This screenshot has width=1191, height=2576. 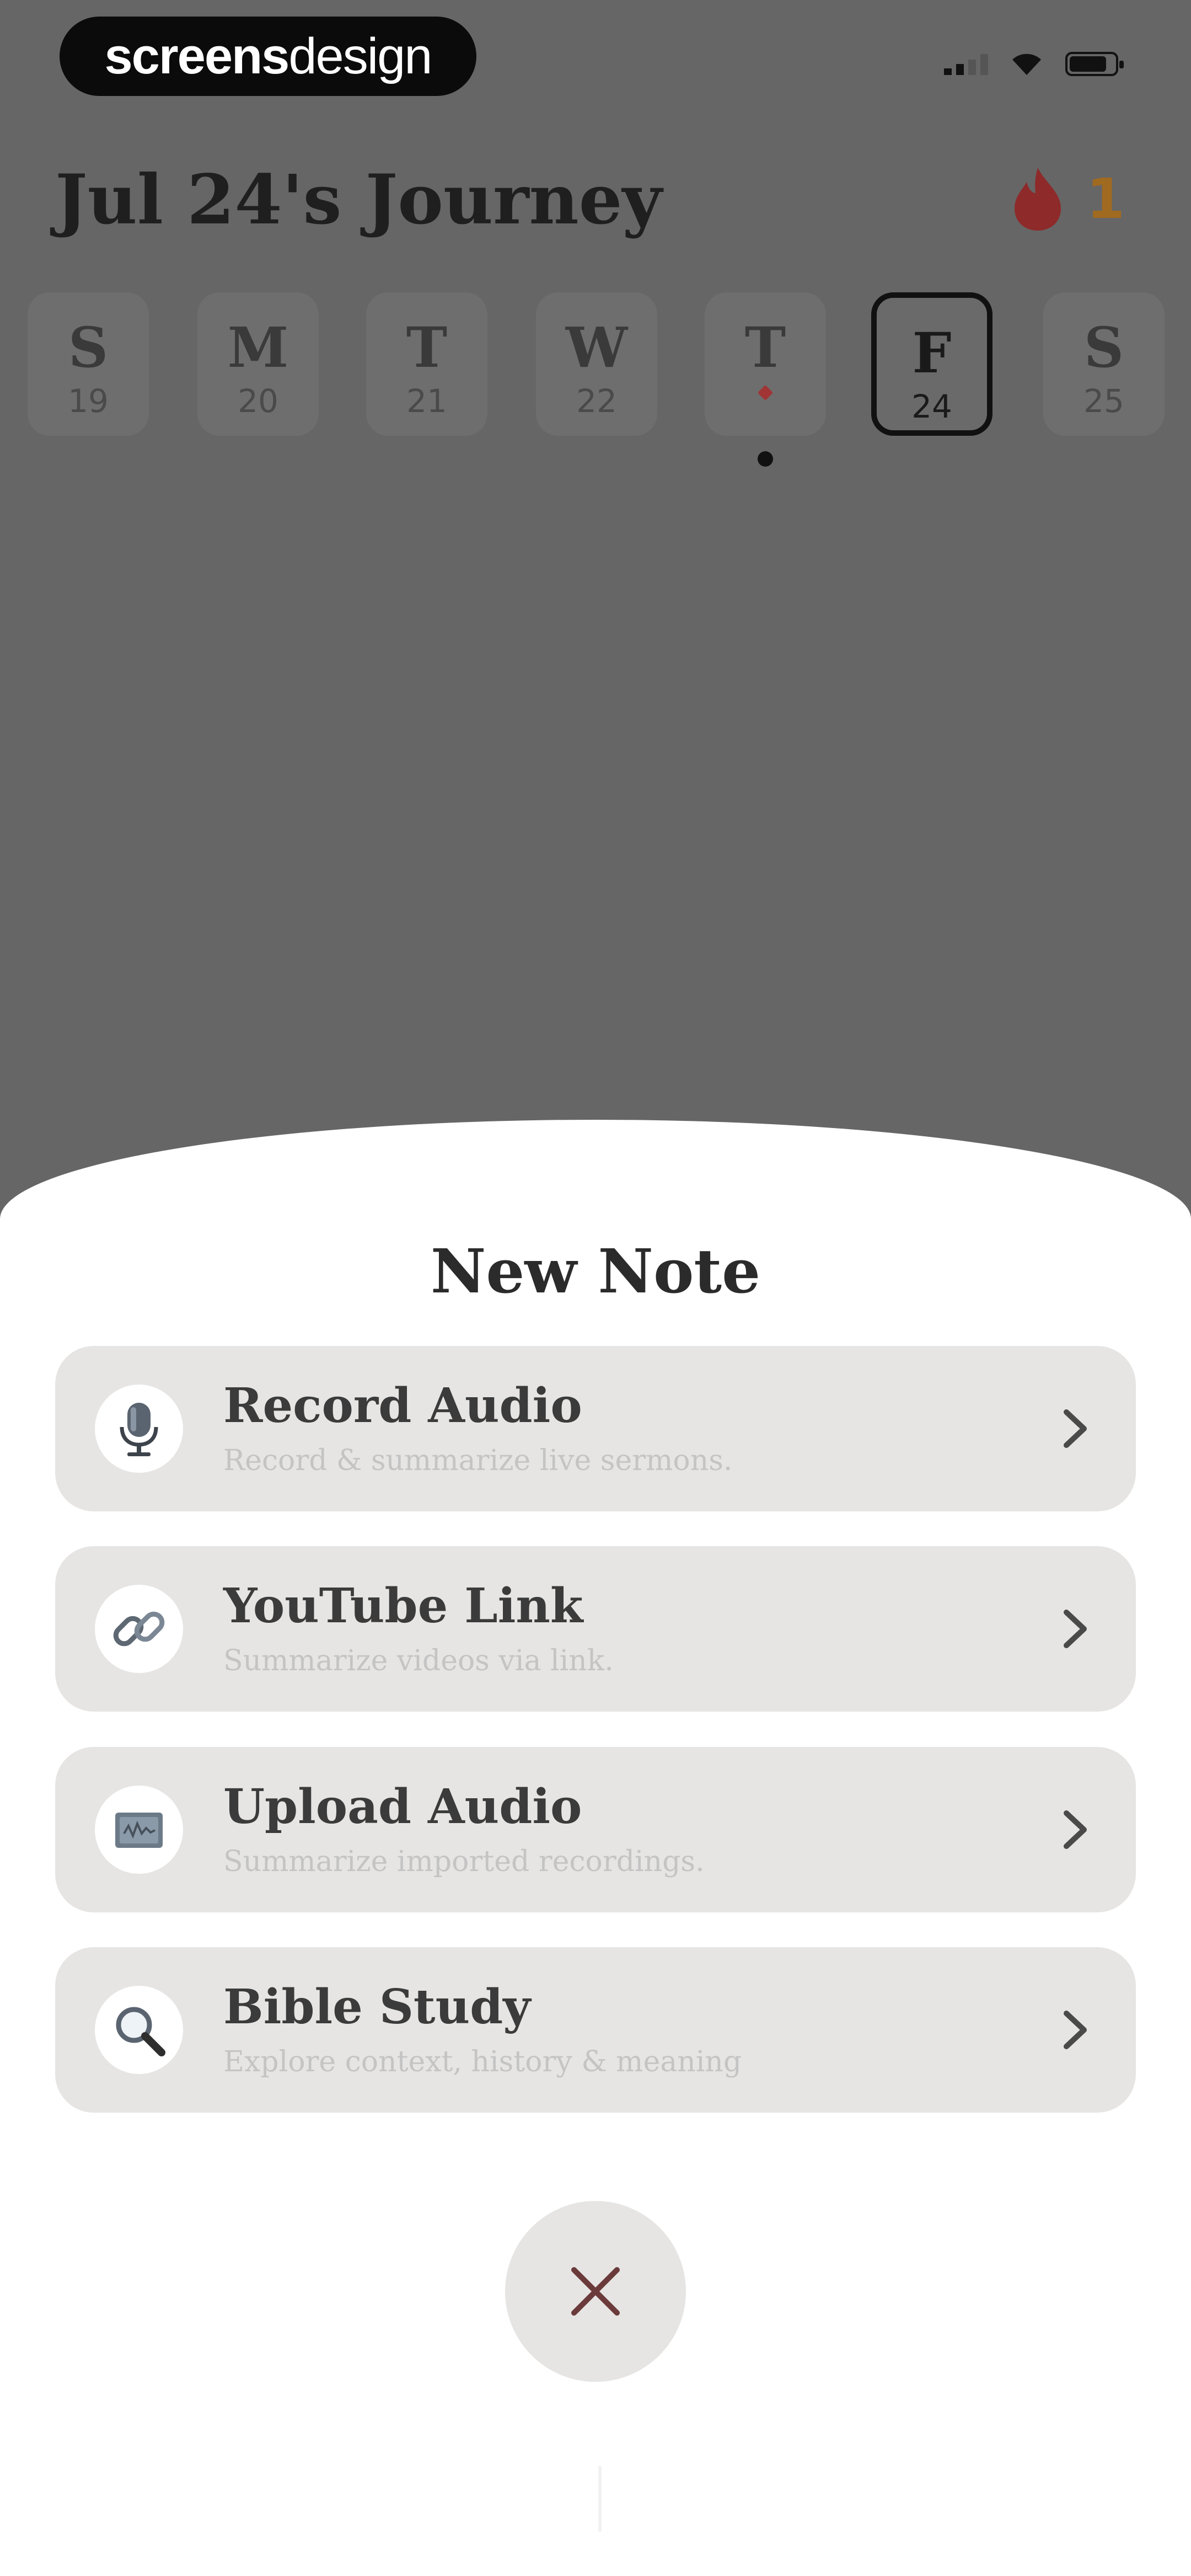 I want to click on page-title: Jul 24's Journey, so click(x=358, y=200).